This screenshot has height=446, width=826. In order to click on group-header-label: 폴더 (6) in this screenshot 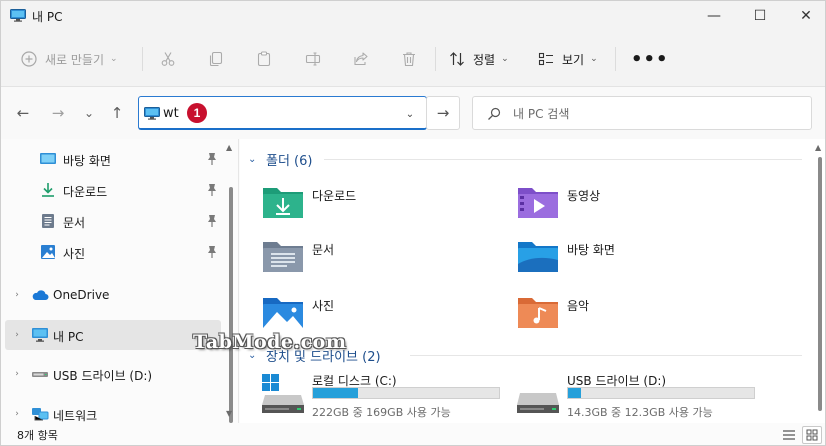, I will do `click(289, 161)`.